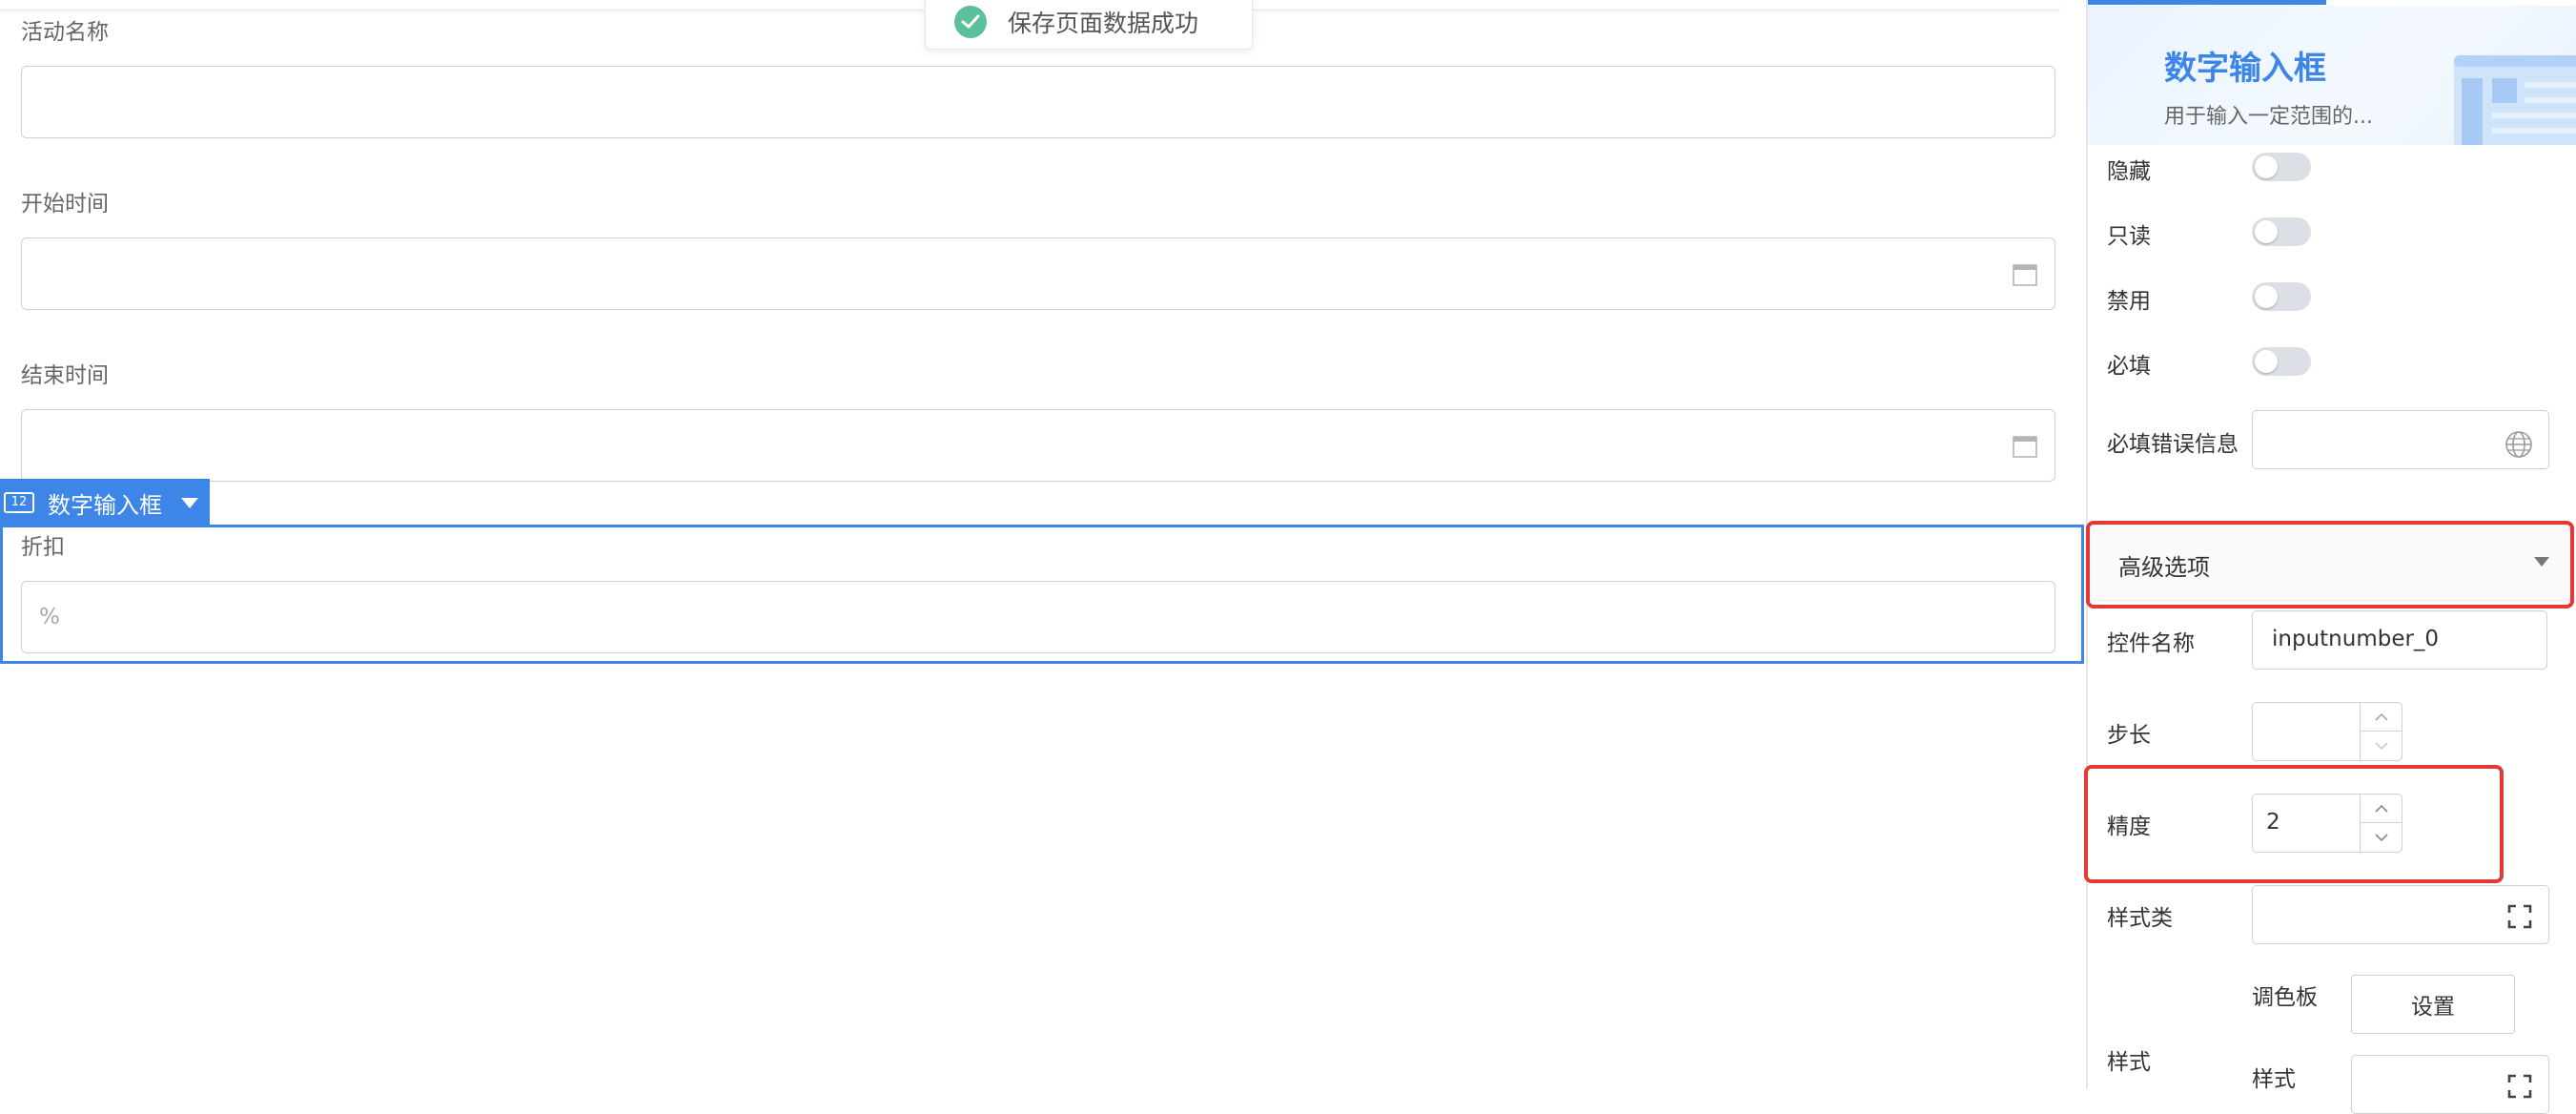 The image size is (2576, 1114). I want to click on end-time-input, so click(1038, 445).